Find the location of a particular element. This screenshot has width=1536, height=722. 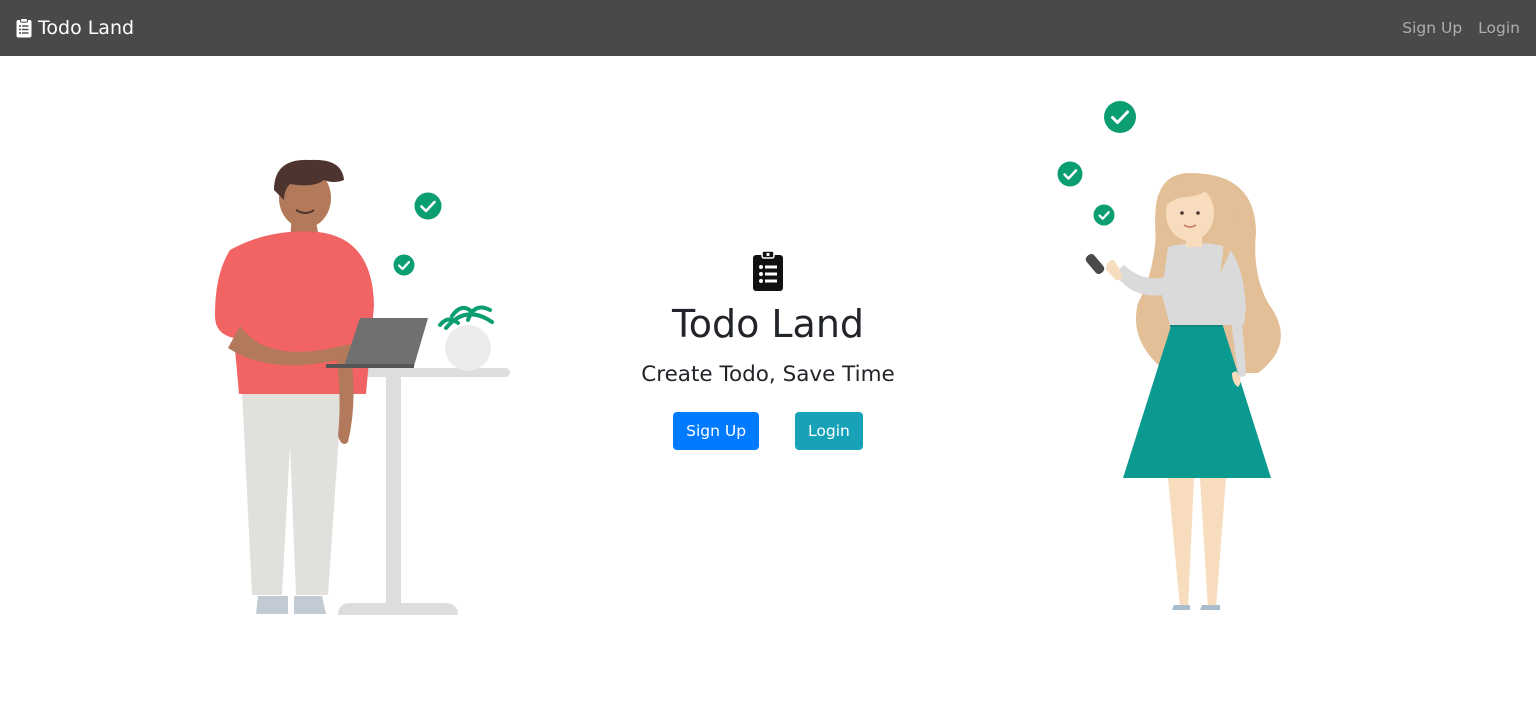

brand-text: Todo Land is located at coordinates (86, 28).